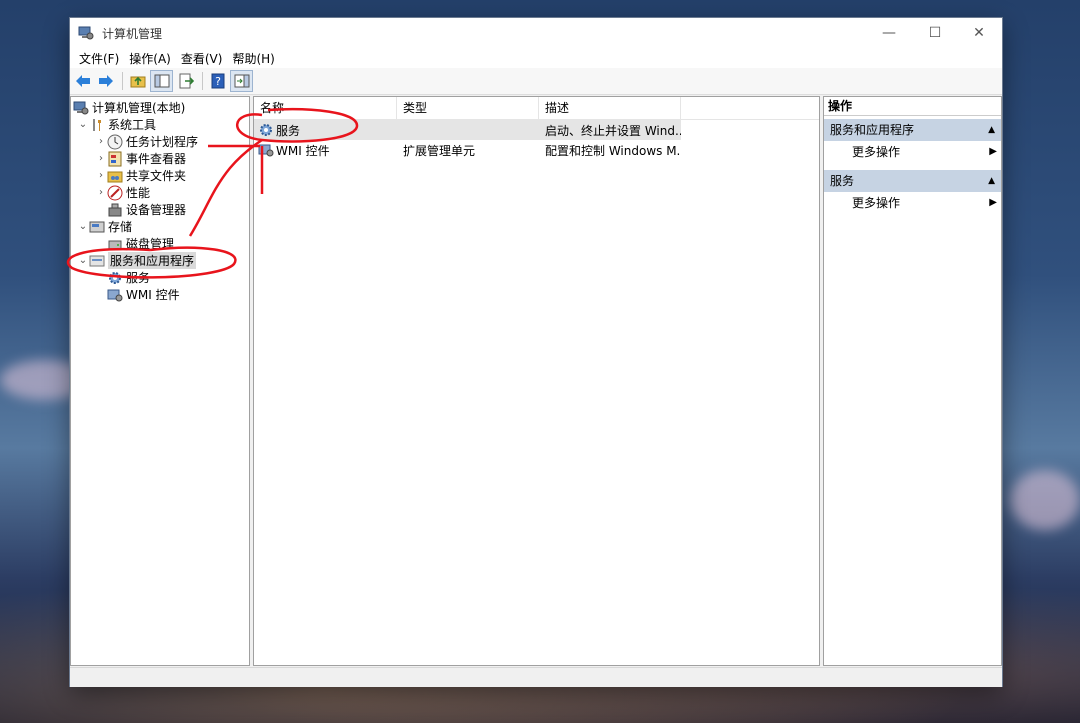 The image size is (1080, 723). I want to click on export-list-icon, so click(185, 81).